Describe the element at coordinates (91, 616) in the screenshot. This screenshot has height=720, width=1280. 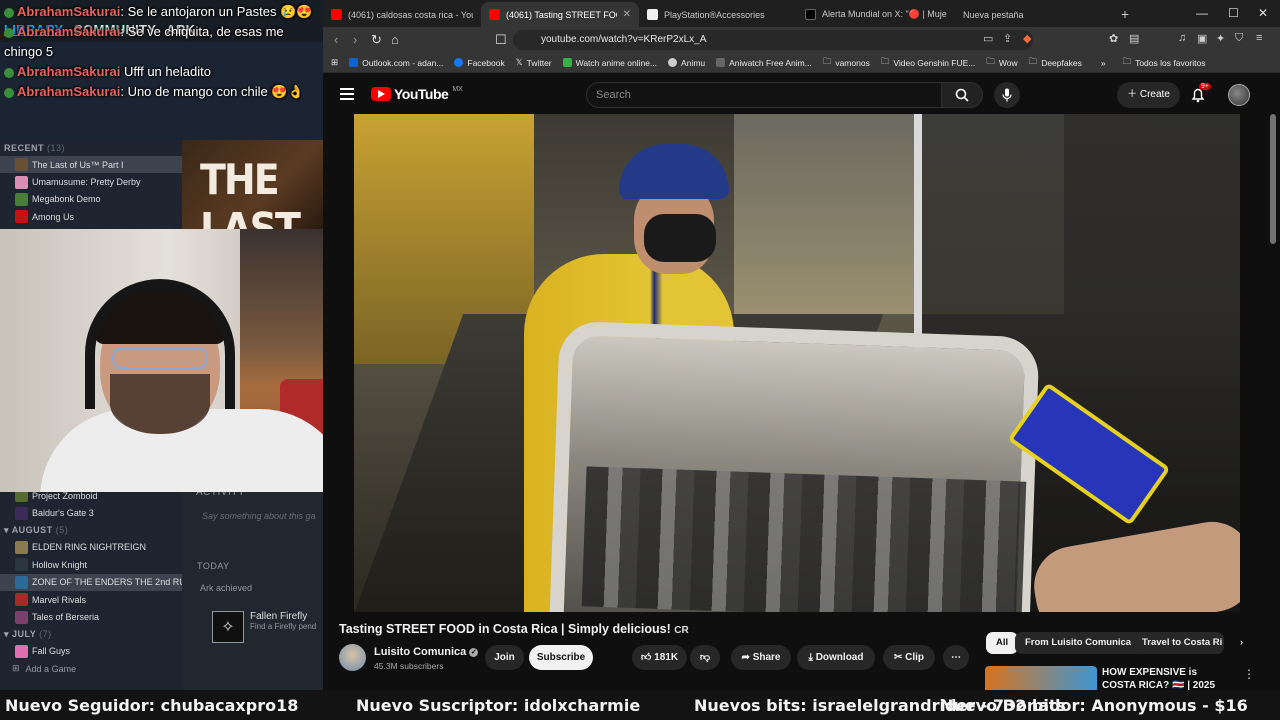
I see `game-item-tales-of-berseria: Tales of Berseria` at that location.